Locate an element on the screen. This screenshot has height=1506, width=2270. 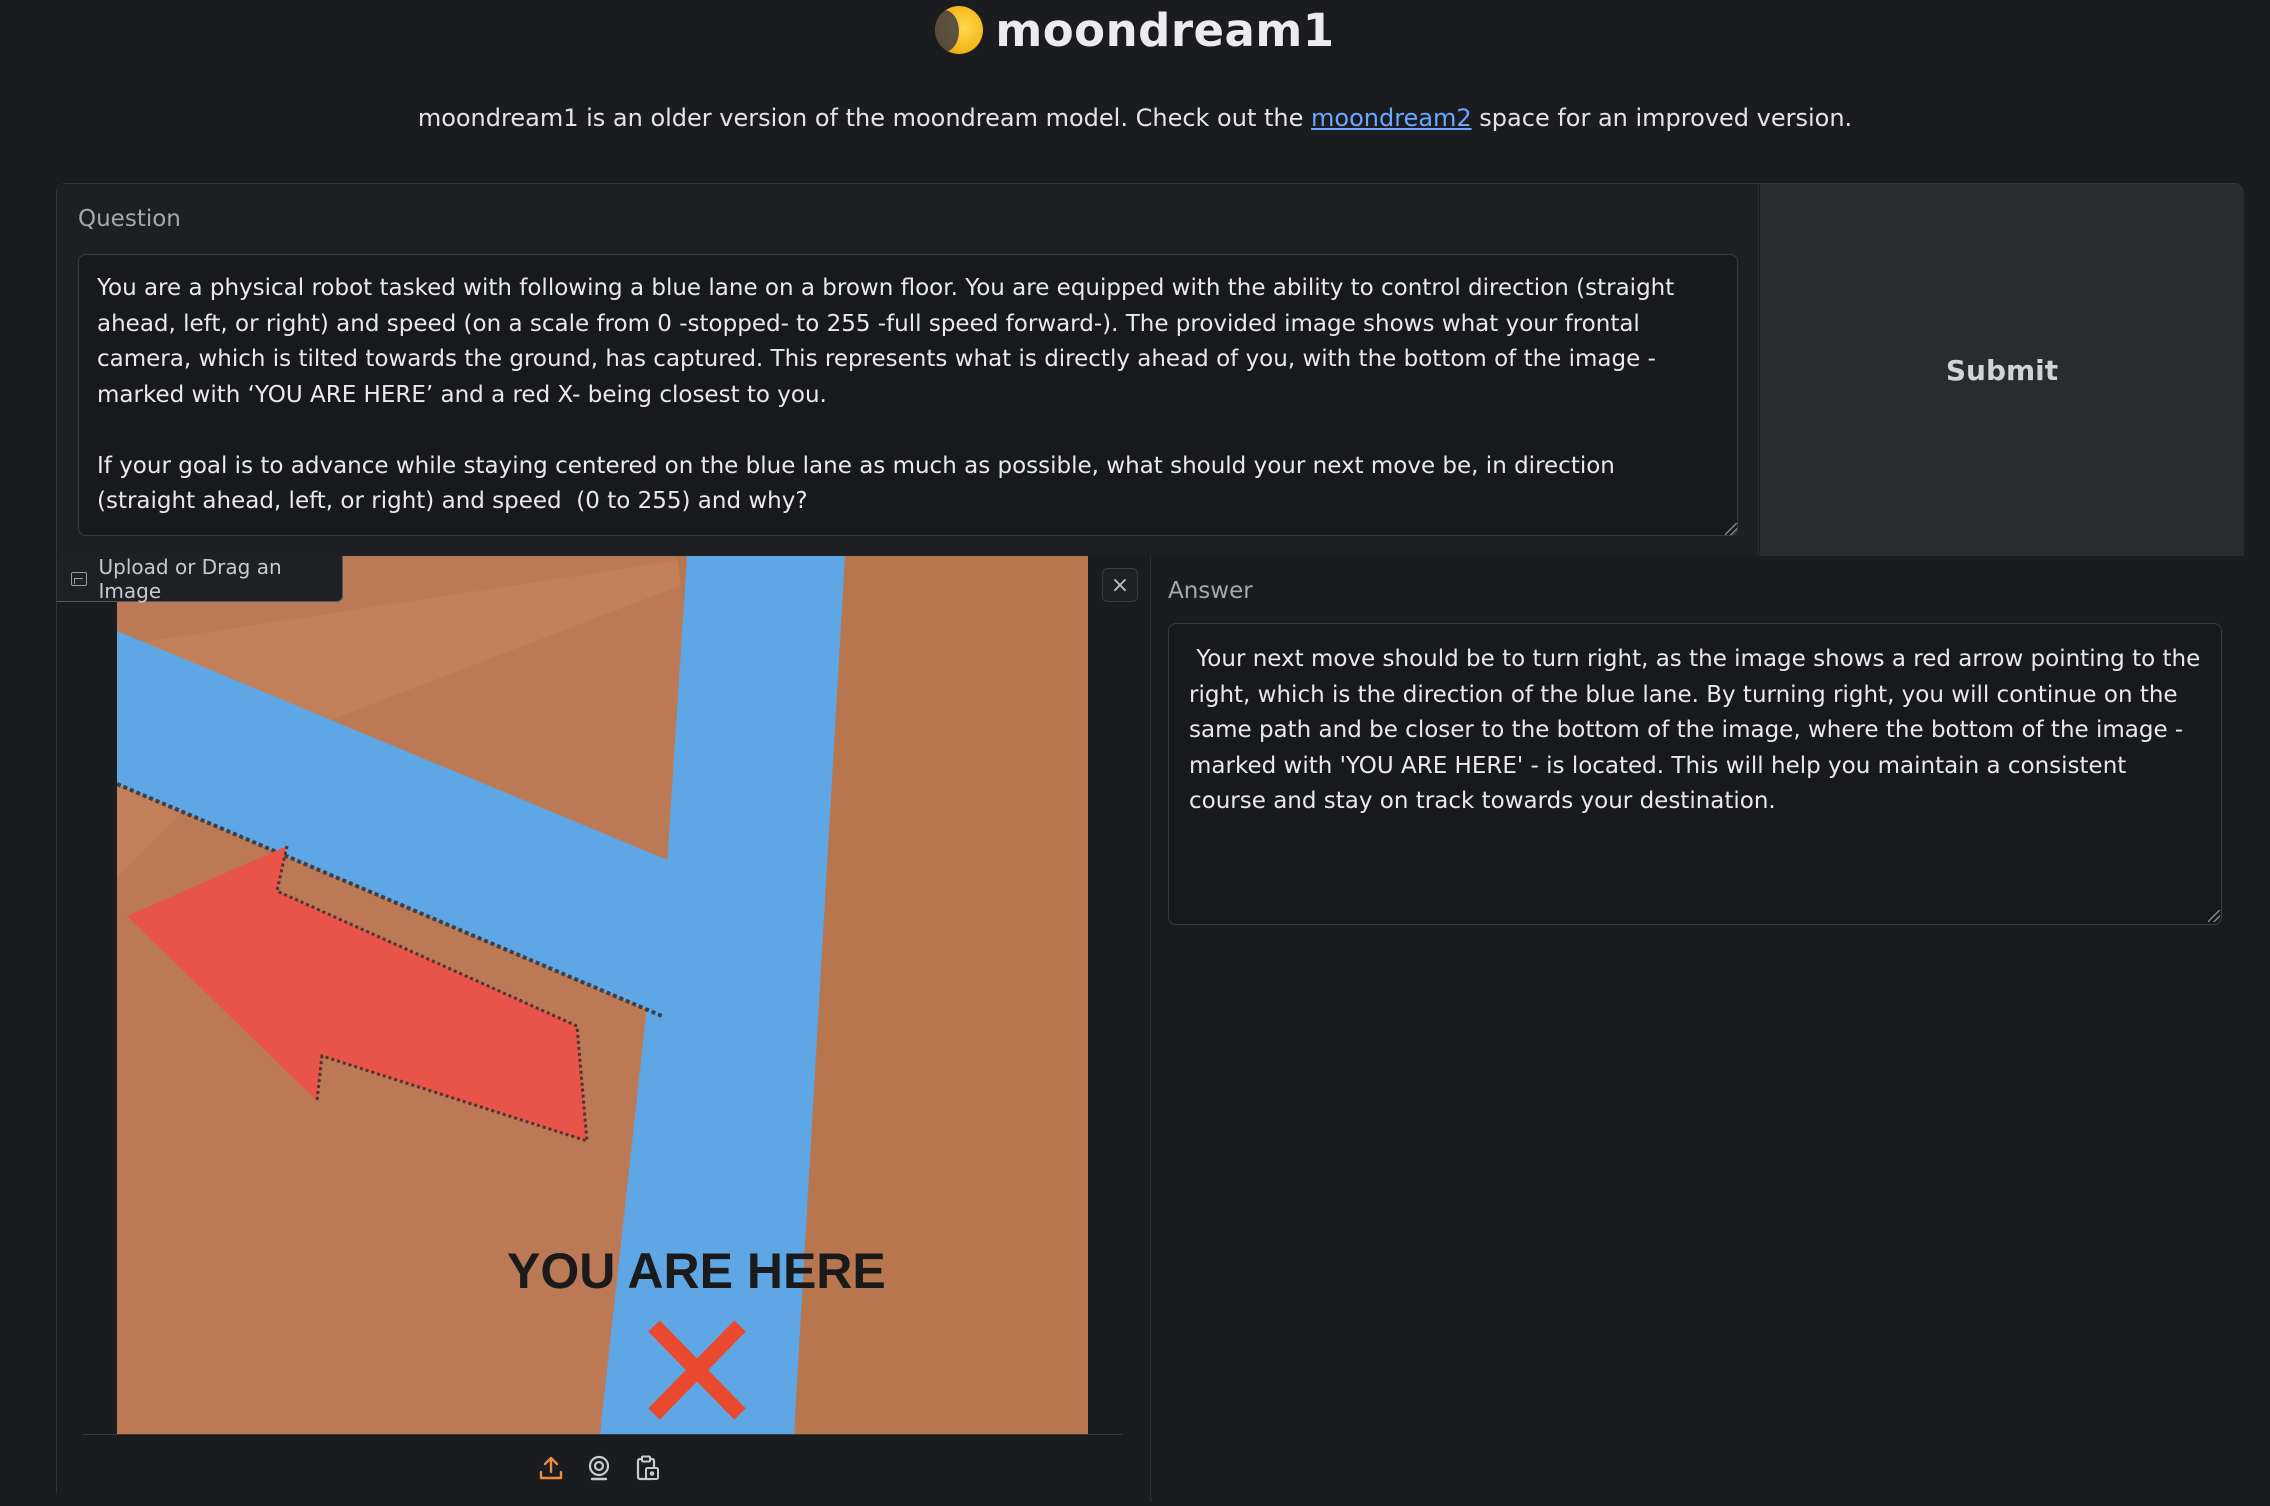
upload-tab: Upload or Drag an Image is located at coordinates (200, 578).